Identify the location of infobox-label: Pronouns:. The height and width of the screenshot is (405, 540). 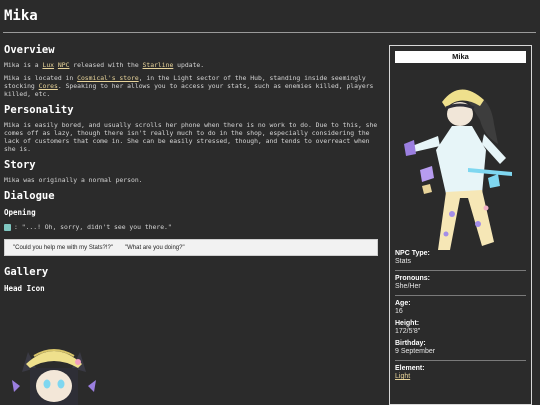
(412, 278).